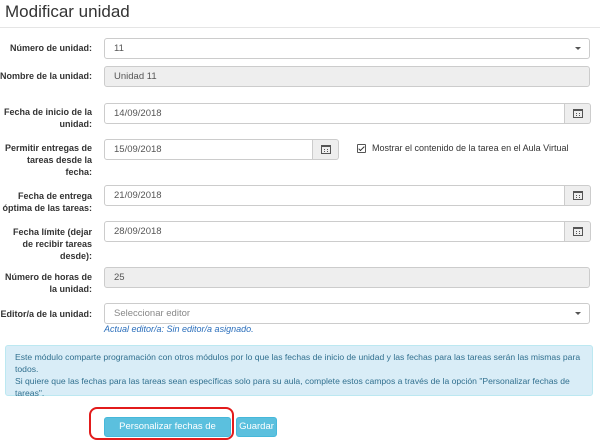 The image size is (600, 445). I want to click on numero-unidad-value: 11, so click(119, 48).